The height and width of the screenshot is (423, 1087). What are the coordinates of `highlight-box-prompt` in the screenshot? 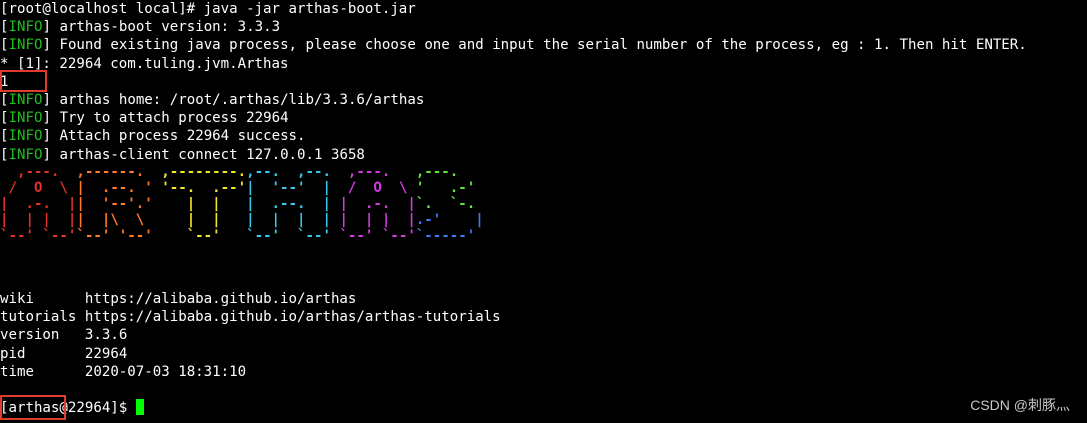 It's located at (33, 407).